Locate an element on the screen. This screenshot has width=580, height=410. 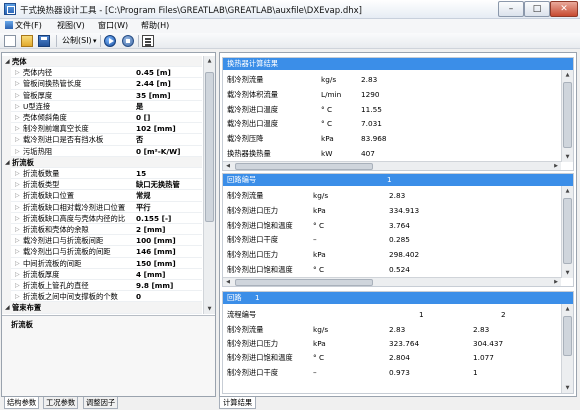
property-row: ▷ 折流板缺口高度与壳体内径的比 0.155 [-] is located at coordinates (102, 218).